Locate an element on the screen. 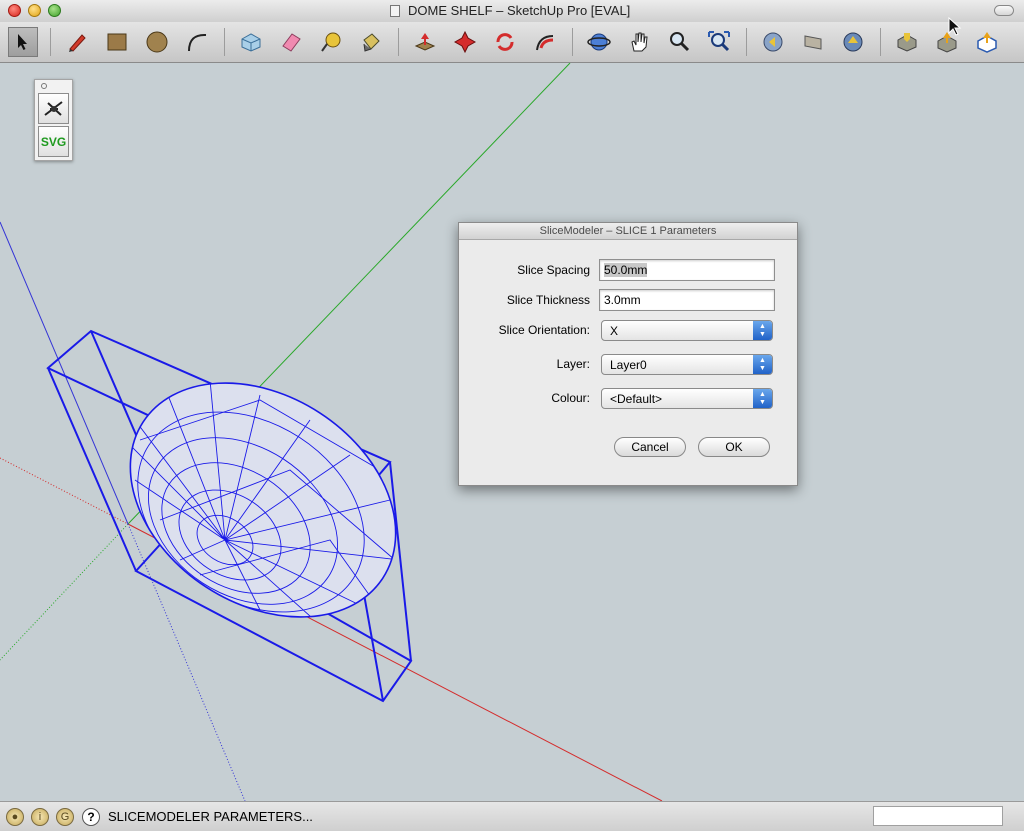 Image resolution: width=1024 pixels, height=831 pixels. zoom-tool-button is located at coordinates (679, 42).